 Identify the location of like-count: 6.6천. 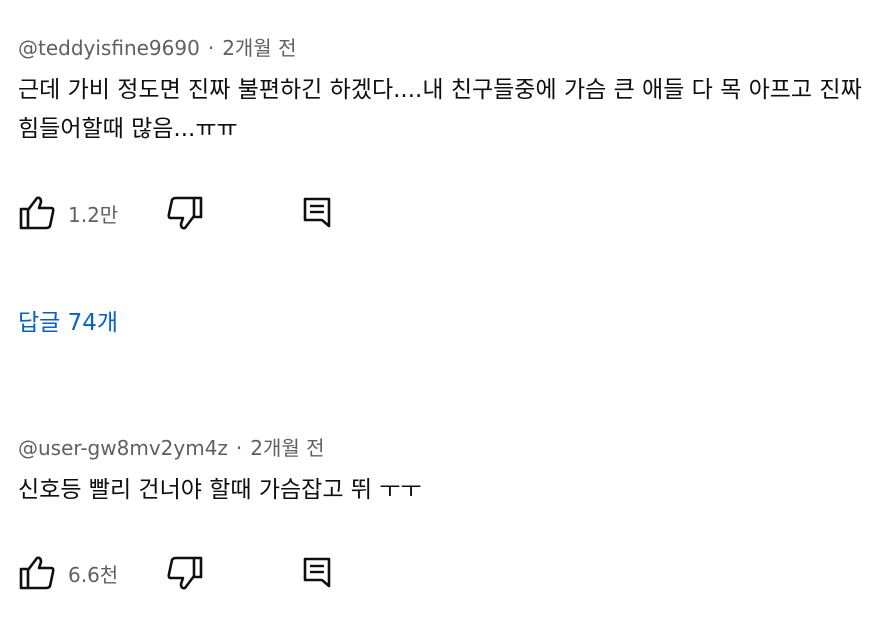
(93, 574).